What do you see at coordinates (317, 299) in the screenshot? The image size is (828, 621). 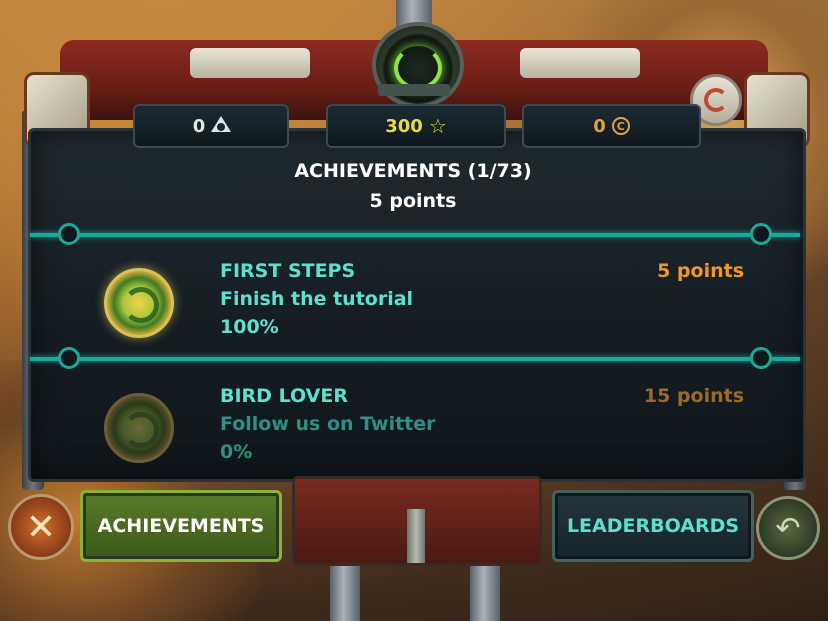 I see `achievement-description: Finish the tutorial` at bounding box center [317, 299].